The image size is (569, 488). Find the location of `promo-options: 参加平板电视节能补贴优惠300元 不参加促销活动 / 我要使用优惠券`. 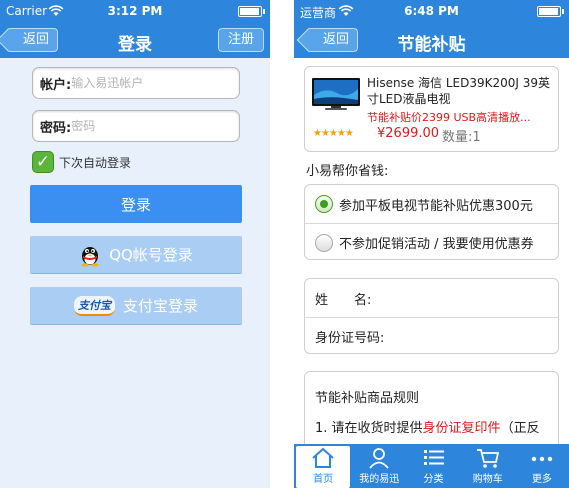

promo-options: 参加平板电视节能补贴优惠300元 不参加促销活动 / 我要使用优惠券 is located at coordinates (431, 222).